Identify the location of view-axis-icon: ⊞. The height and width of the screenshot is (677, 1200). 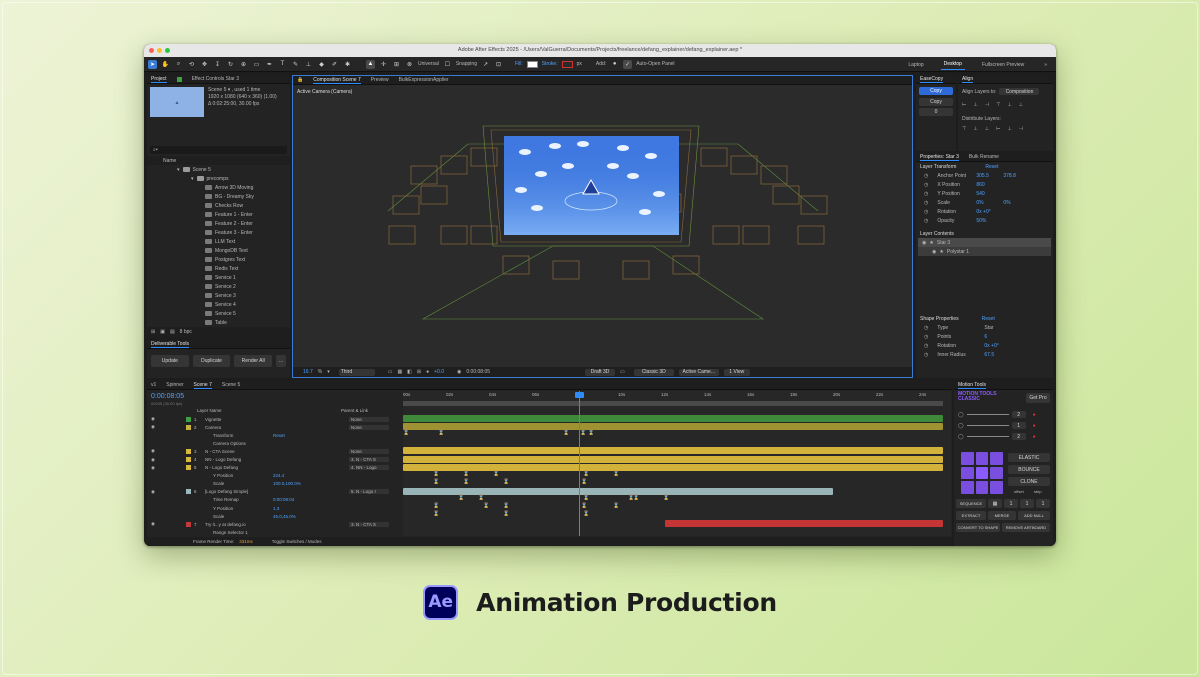
(396, 64).